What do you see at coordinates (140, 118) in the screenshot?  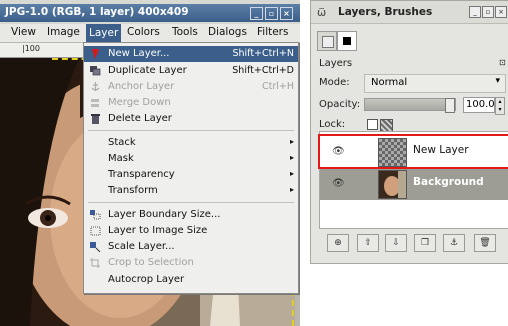 I see `menu-item-label: Delete Layer` at bounding box center [140, 118].